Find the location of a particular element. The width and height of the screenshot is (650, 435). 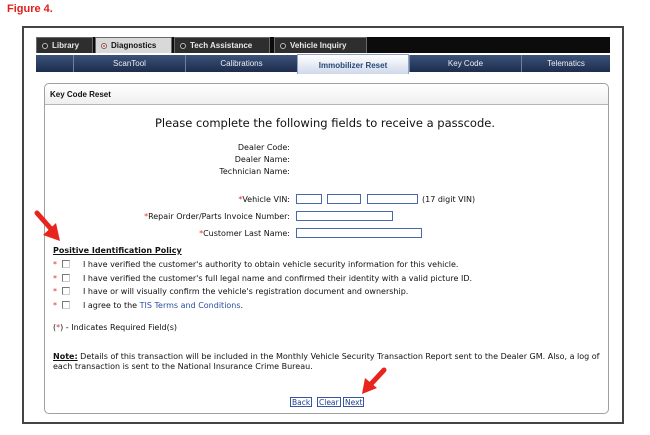

tab-vehicle-inquiry: Vehicle Inquiry is located at coordinates (320, 45).